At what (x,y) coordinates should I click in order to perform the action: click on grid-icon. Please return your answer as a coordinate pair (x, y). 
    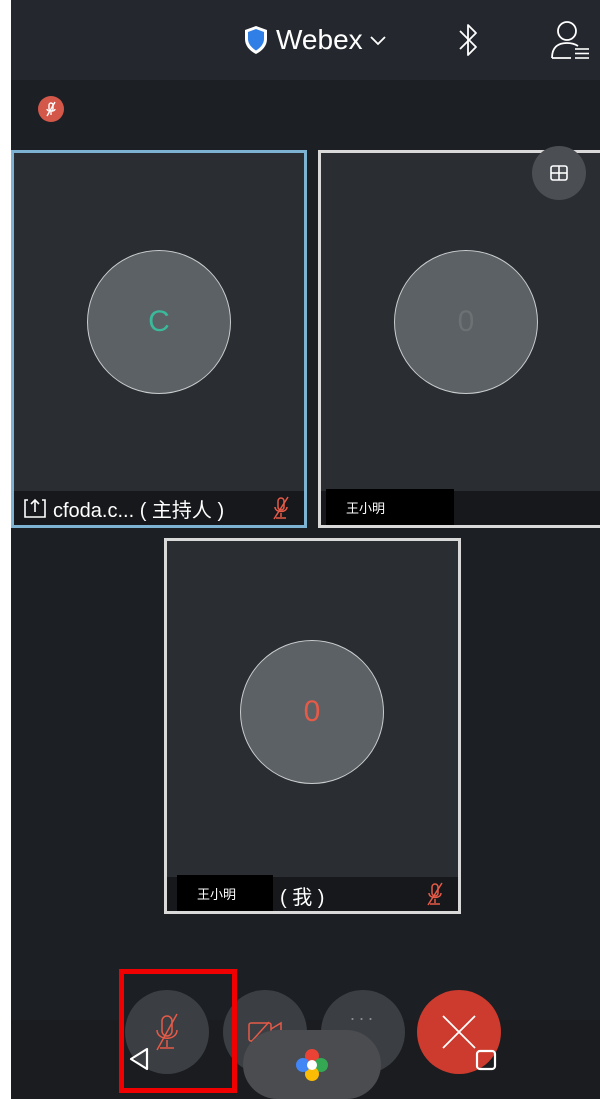
    Looking at the image, I should click on (559, 173).